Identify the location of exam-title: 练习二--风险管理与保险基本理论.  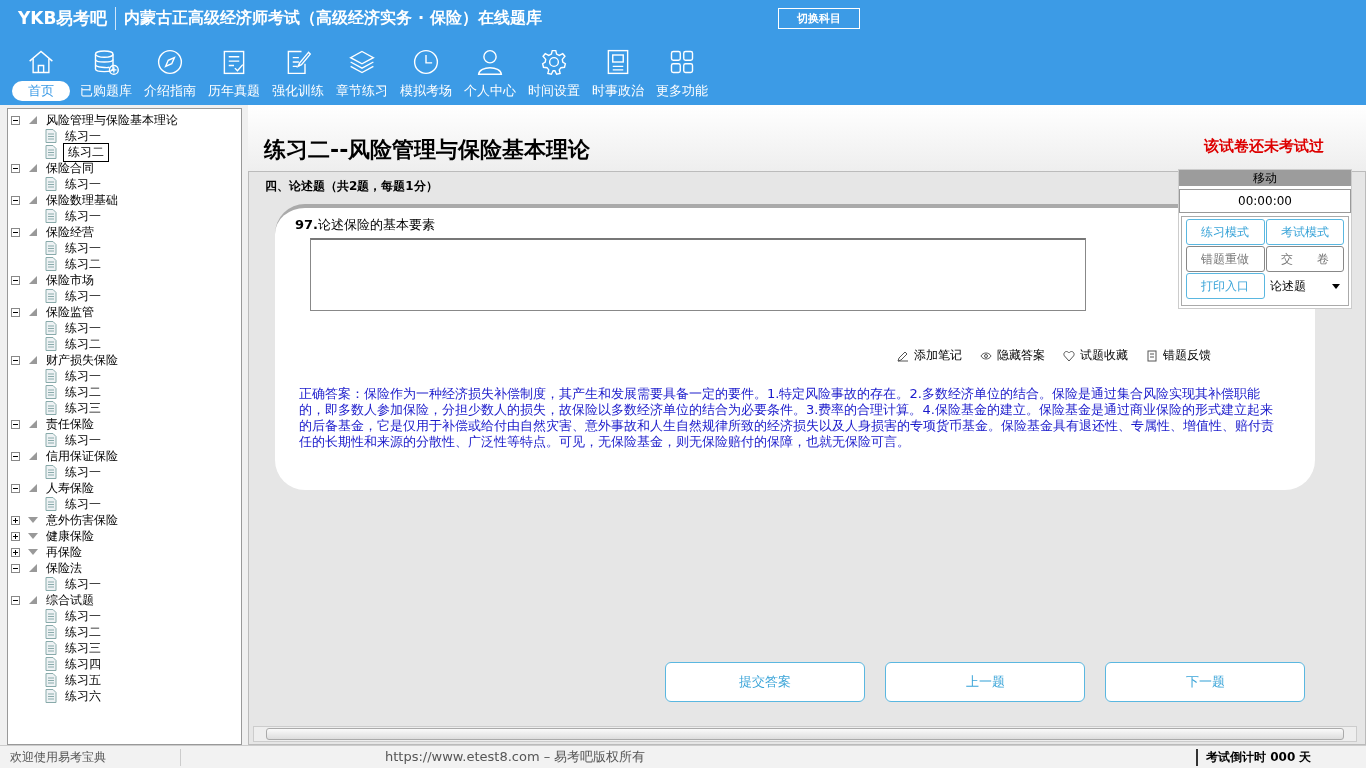
(427, 150).